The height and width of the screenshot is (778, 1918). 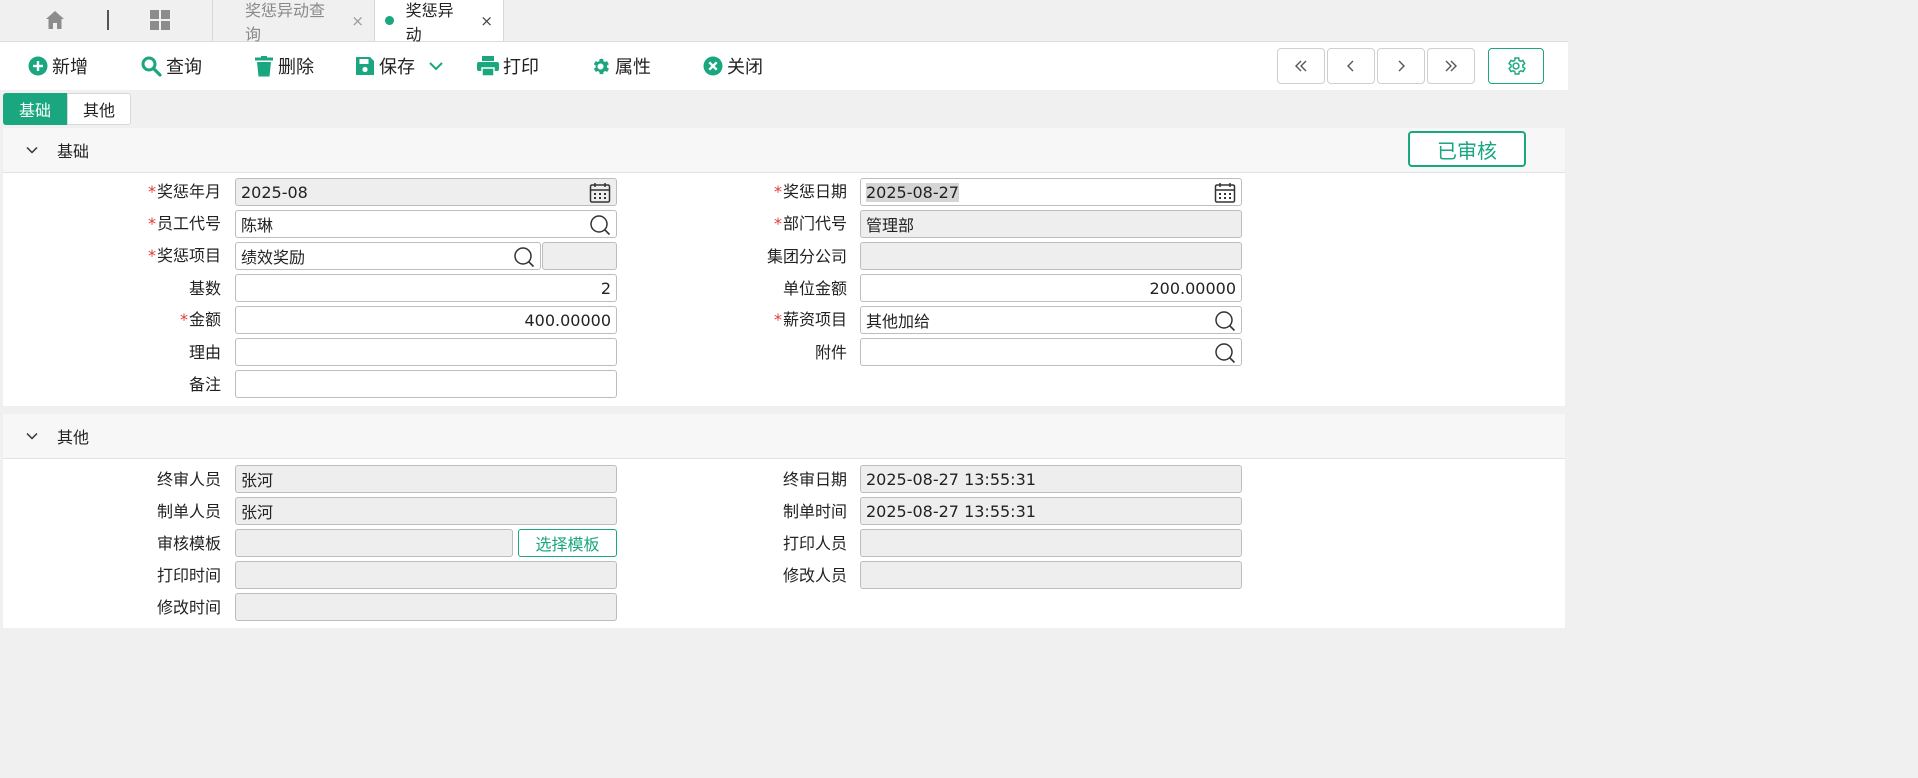 I want to click on double-chevron-left-icon, so click(x=1301, y=66).